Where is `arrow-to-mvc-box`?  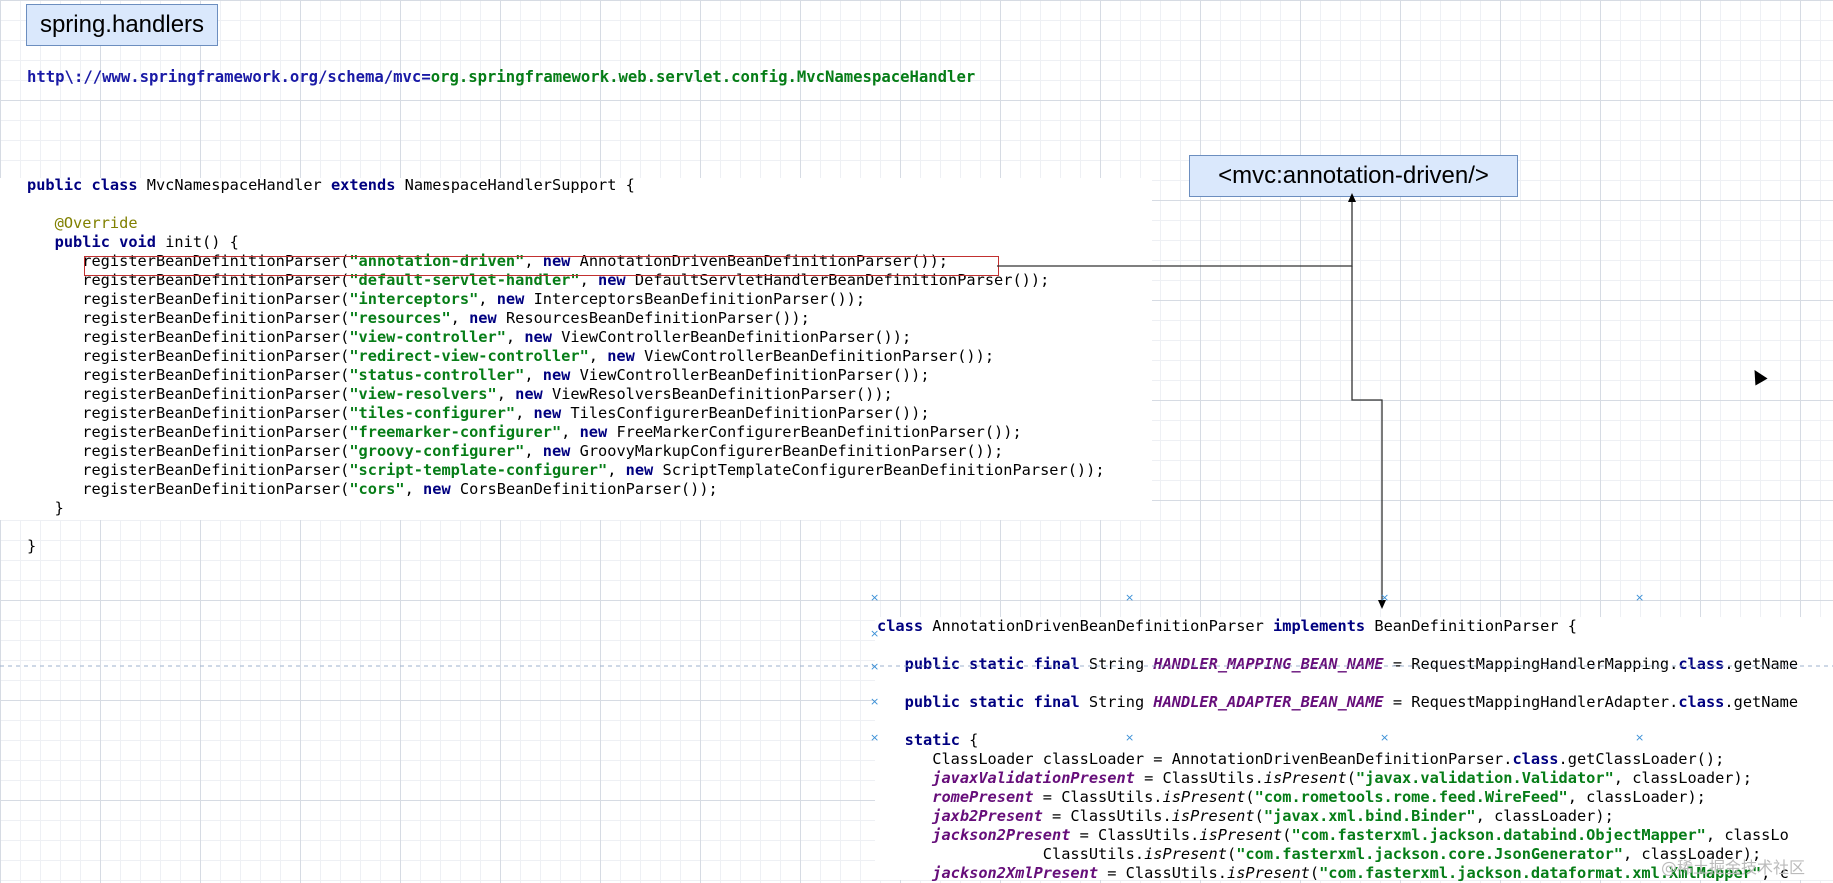 arrow-to-mvc-box is located at coordinates (1176, 230).